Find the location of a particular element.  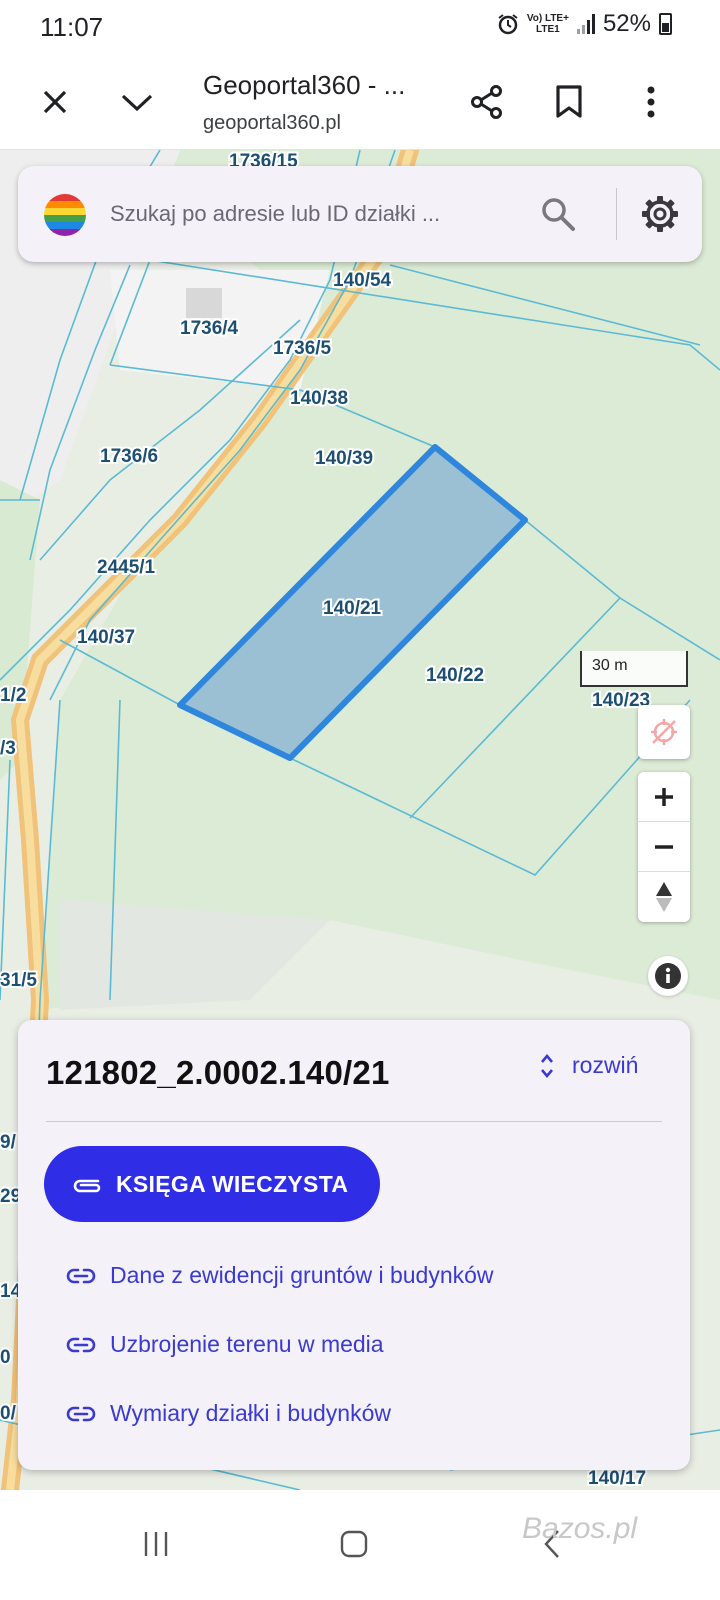

battery-icon is located at coordinates (665, 24).